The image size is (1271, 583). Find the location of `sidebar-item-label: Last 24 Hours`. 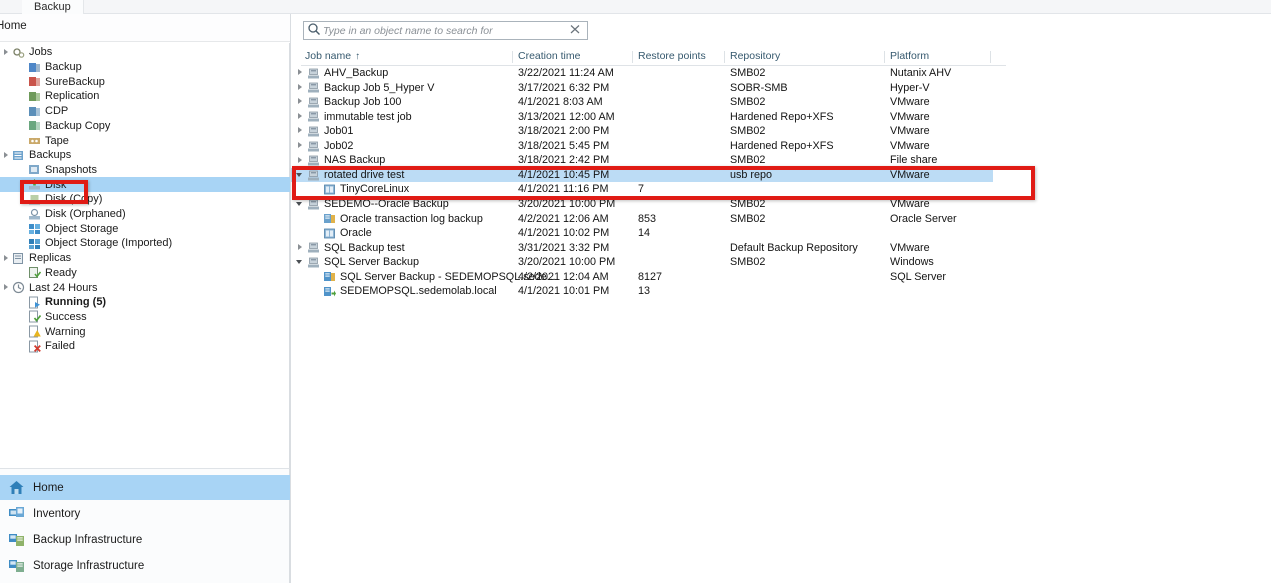

sidebar-item-label: Last 24 Hours is located at coordinates (63, 287).